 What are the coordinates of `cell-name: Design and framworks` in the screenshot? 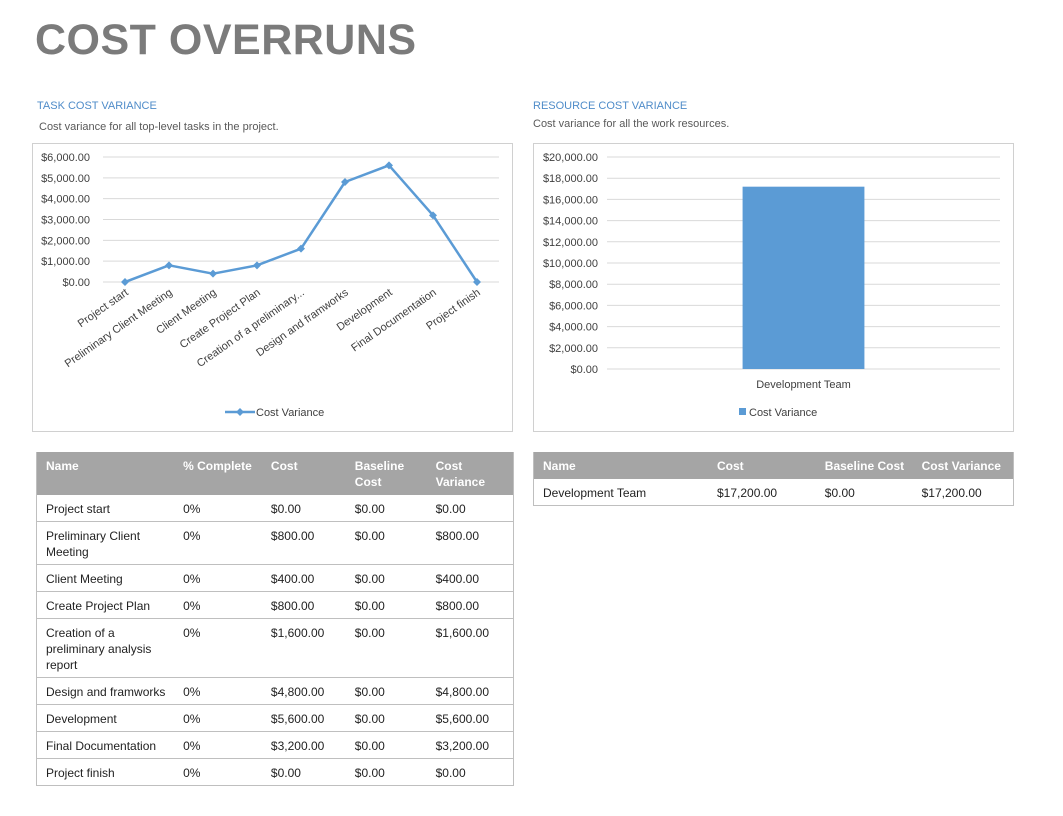 It's located at (105, 691).